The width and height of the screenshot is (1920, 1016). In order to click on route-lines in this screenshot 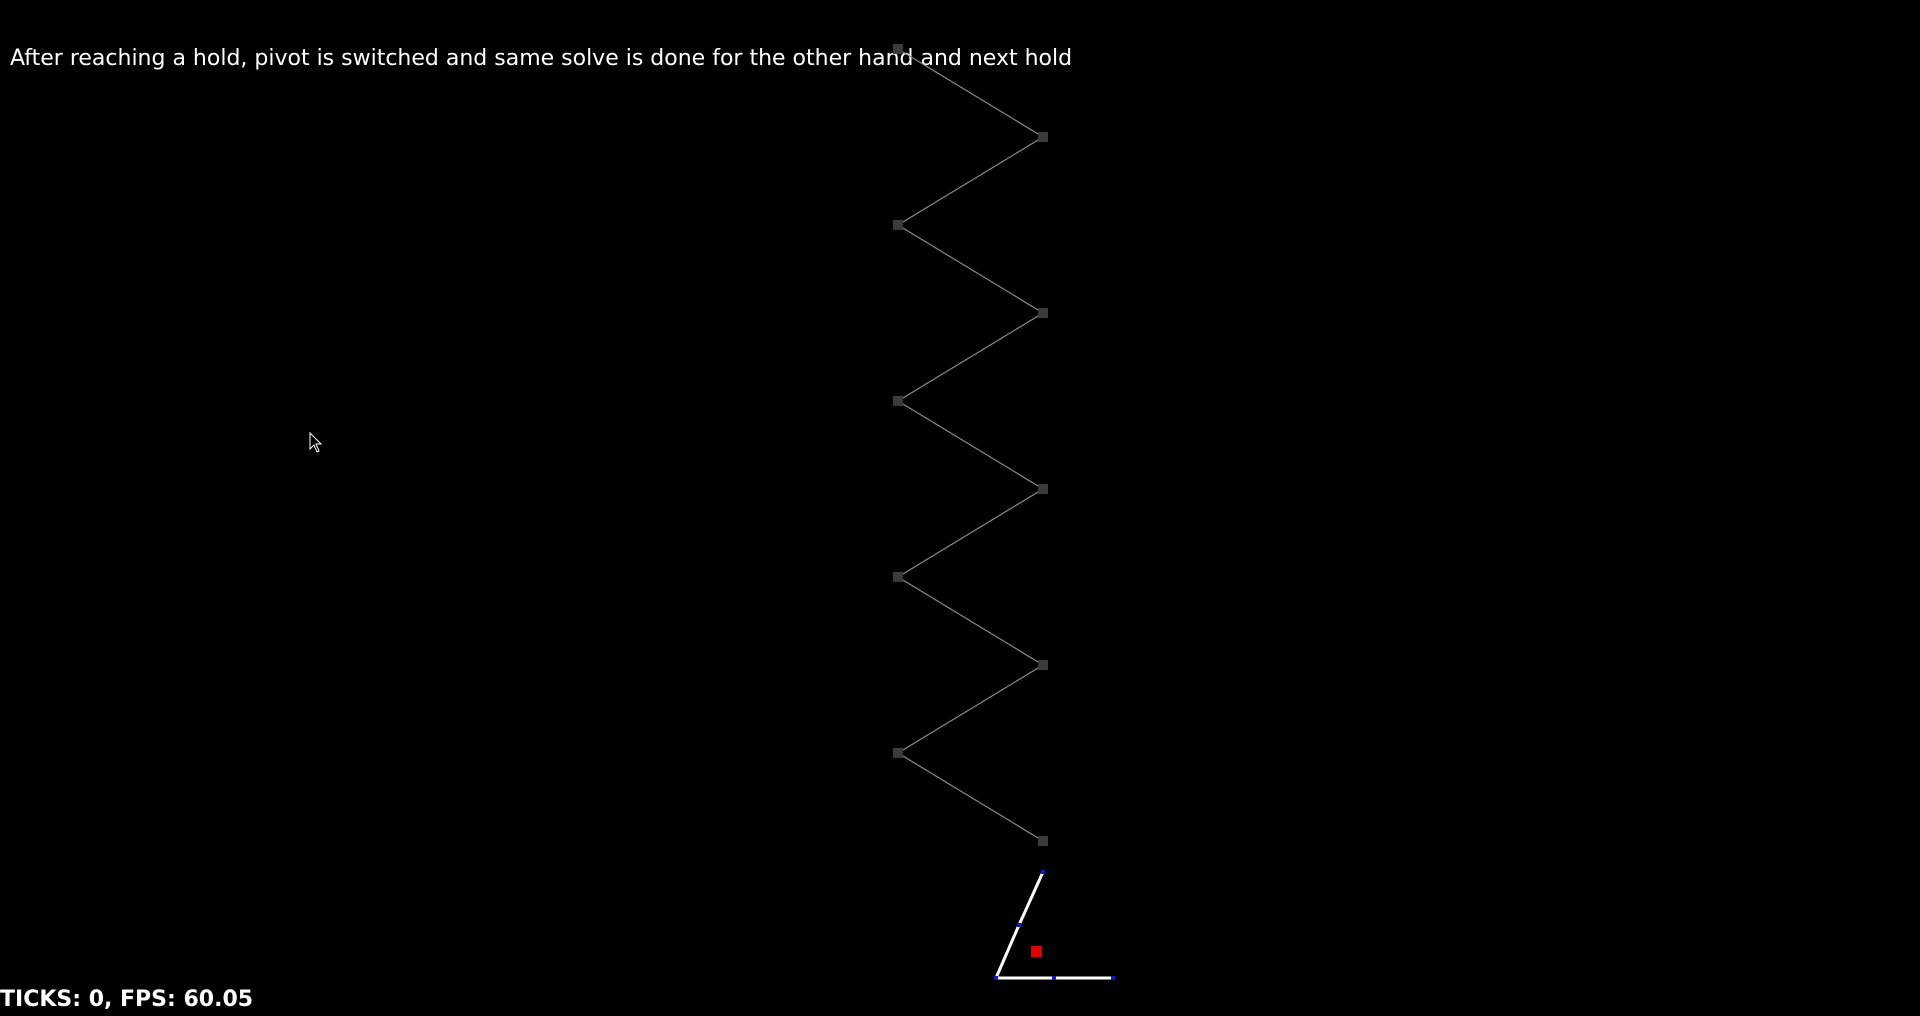, I will do `click(970, 445)`.